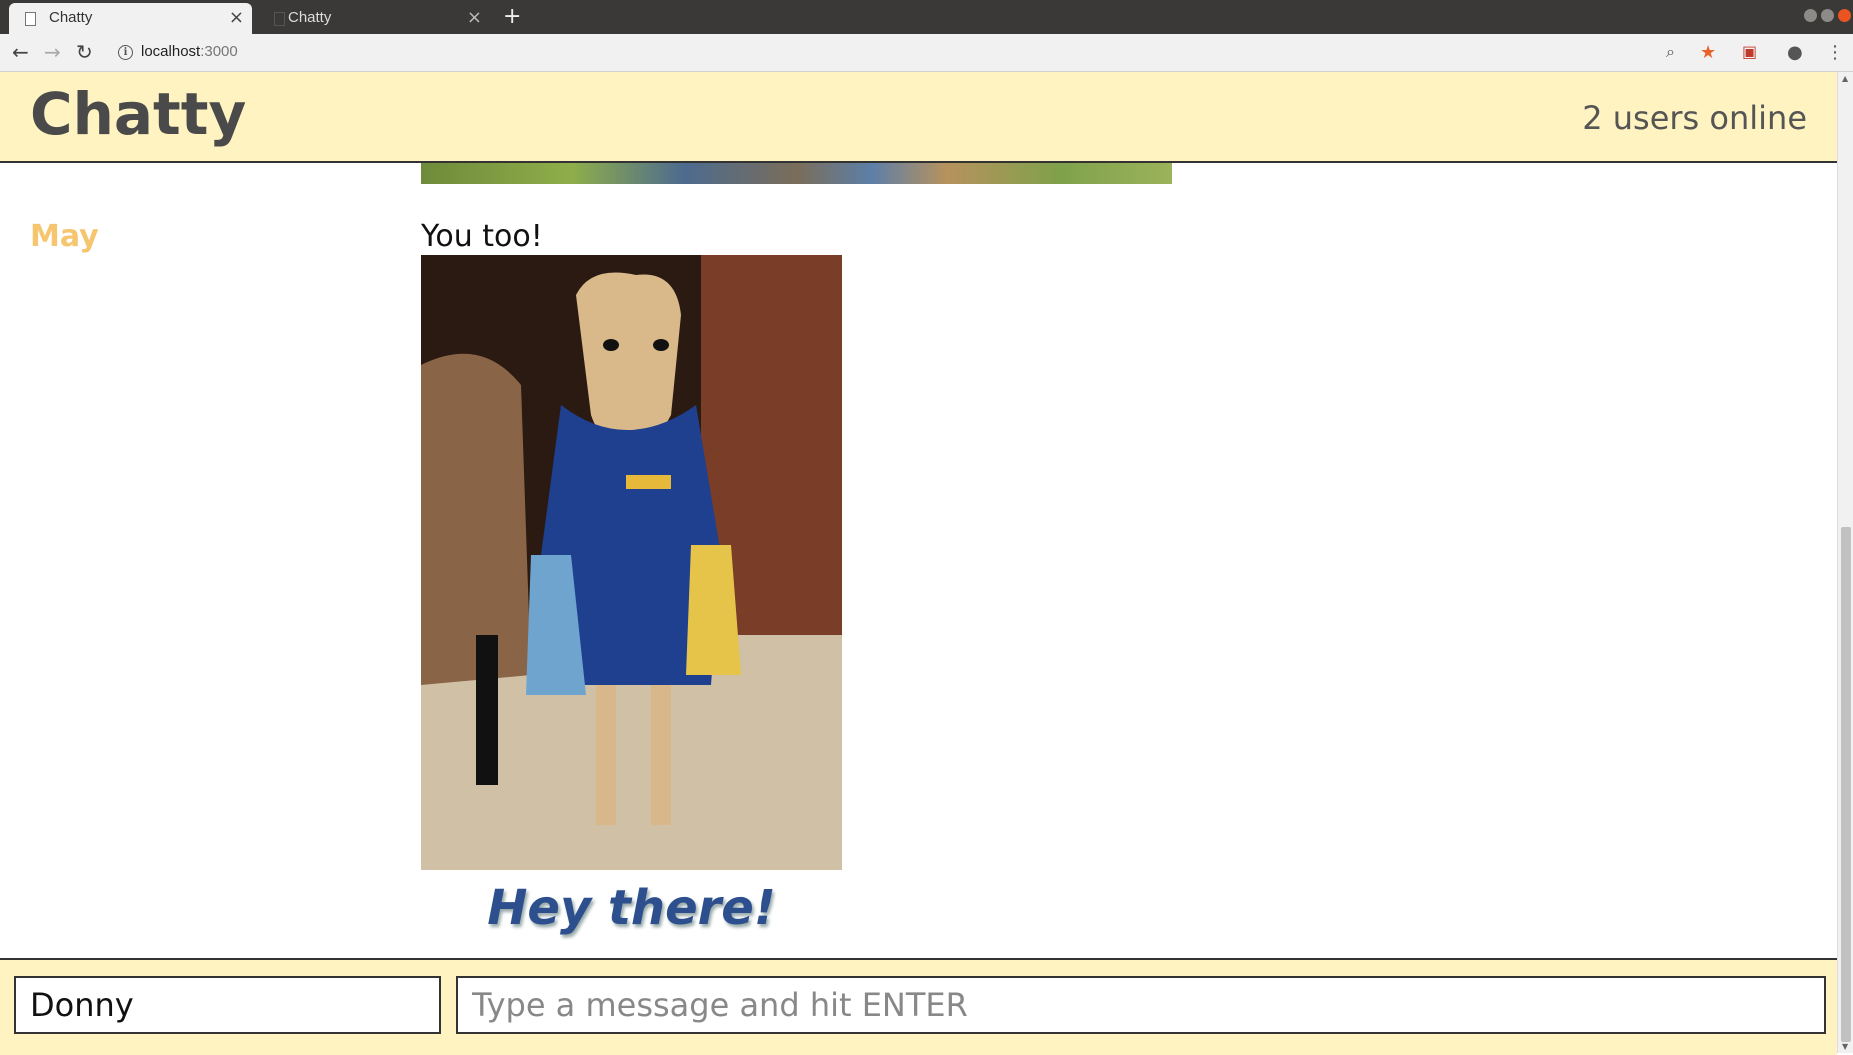 The height and width of the screenshot is (1055, 1853). Describe the element at coordinates (1845, 1046) in the screenshot. I see `scroll-down-icon: ▼` at that location.